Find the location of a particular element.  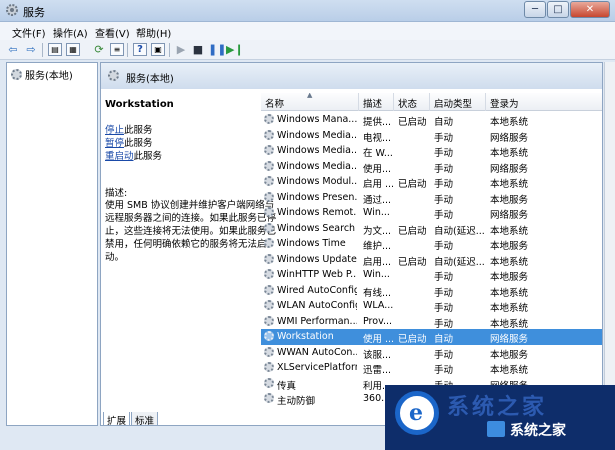

stop-service-link: 停止 is located at coordinates (114, 130).